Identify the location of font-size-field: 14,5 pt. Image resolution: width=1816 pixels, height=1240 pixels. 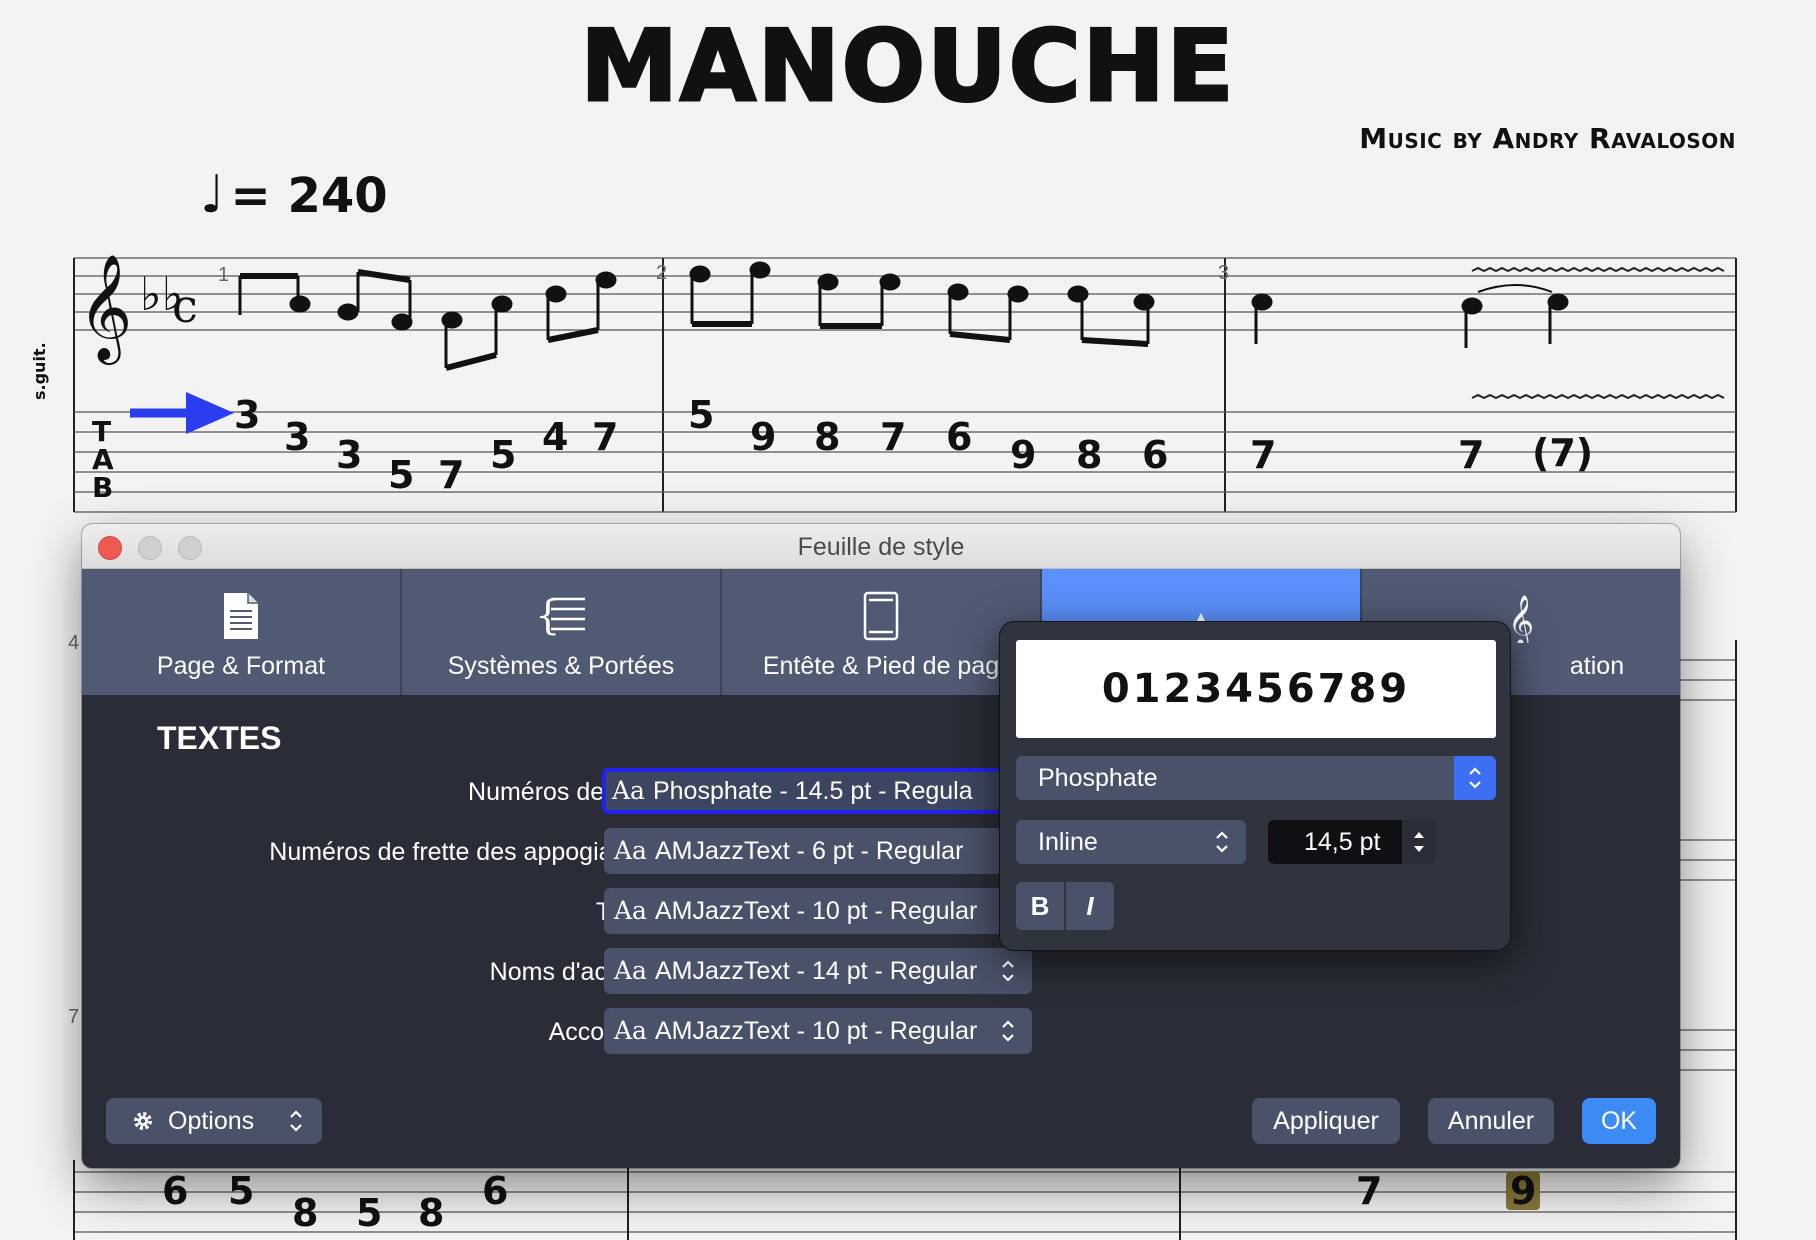
(1352, 842).